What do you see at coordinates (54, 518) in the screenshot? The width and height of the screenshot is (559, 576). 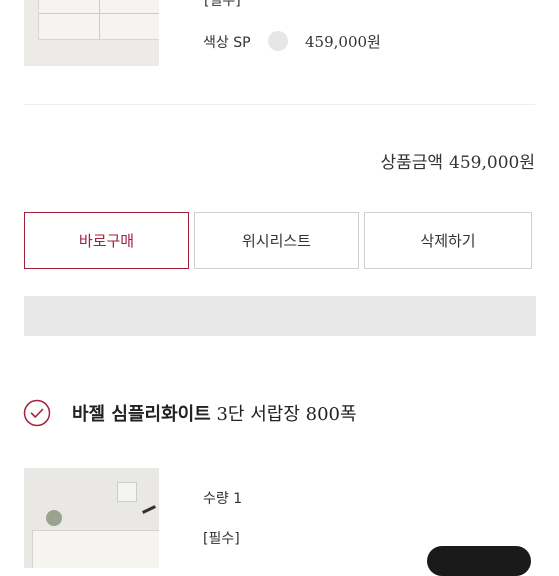 I see `plant` at bounding box center [54, 518].